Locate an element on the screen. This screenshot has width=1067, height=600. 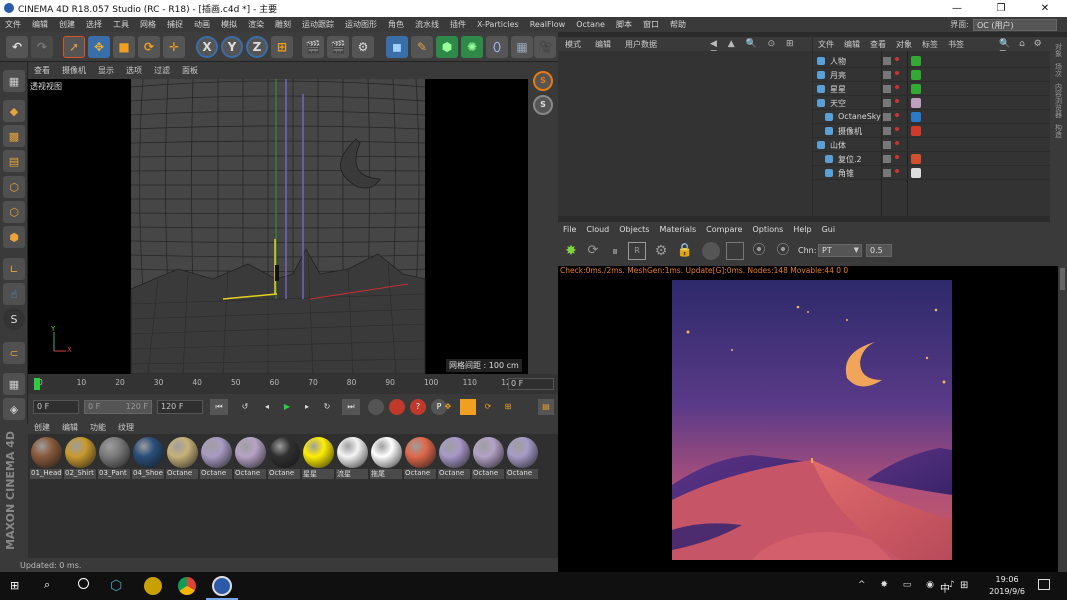
menu-item: 雕刻 is located at coordinates (283, 24).